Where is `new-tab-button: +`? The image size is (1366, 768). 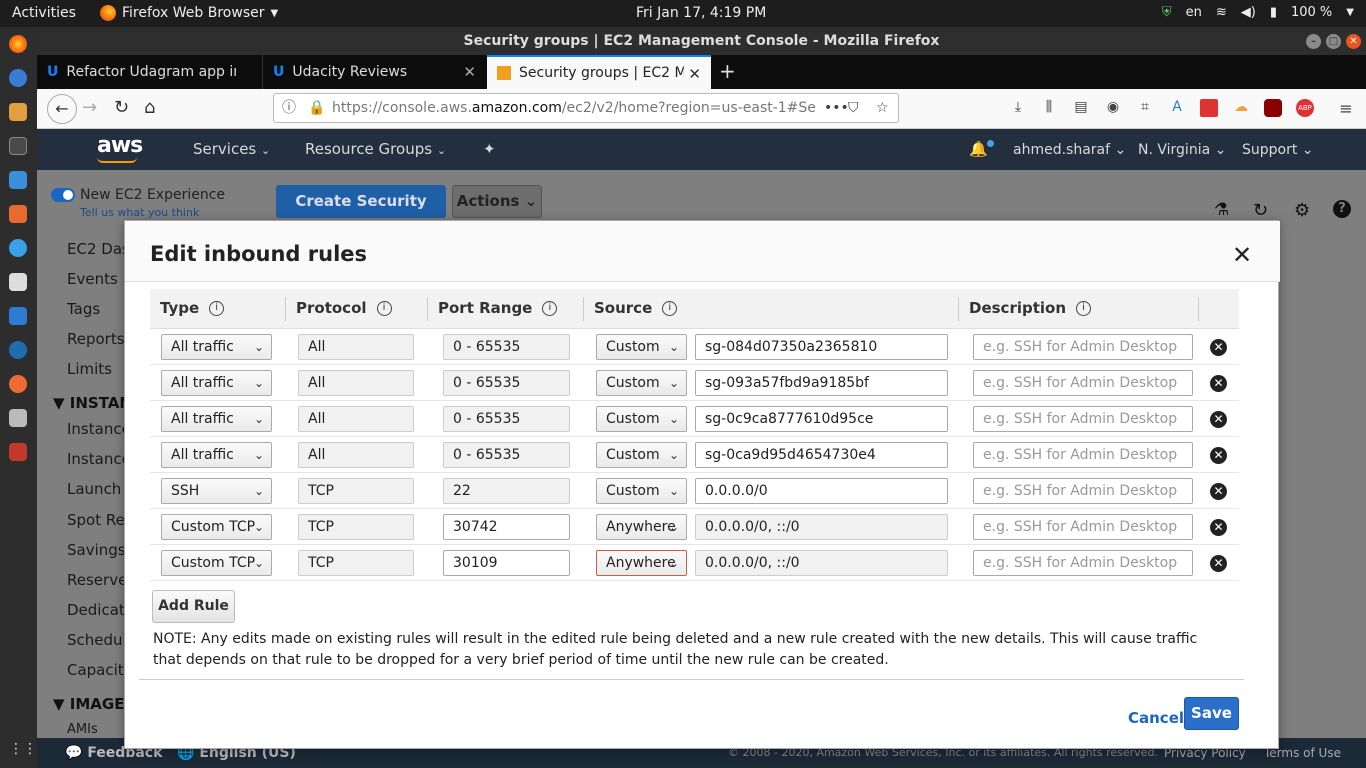
new-tab-button: + is located at coordinates (727, 71).